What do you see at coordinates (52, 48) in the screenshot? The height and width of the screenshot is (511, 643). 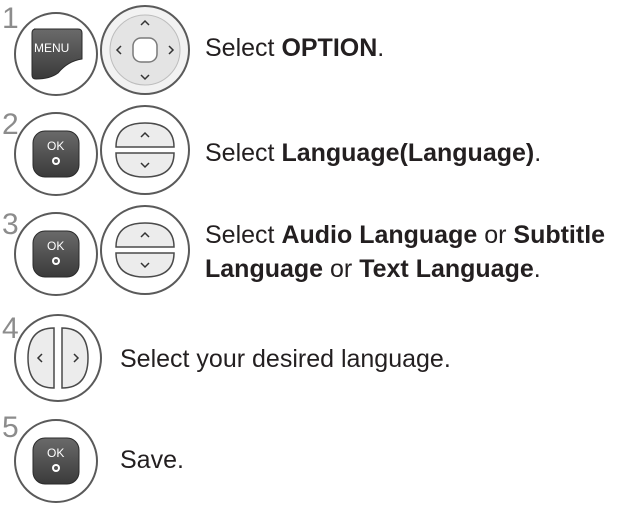 I see `menu-button-label: MENU` at bounding box center [52, 48].